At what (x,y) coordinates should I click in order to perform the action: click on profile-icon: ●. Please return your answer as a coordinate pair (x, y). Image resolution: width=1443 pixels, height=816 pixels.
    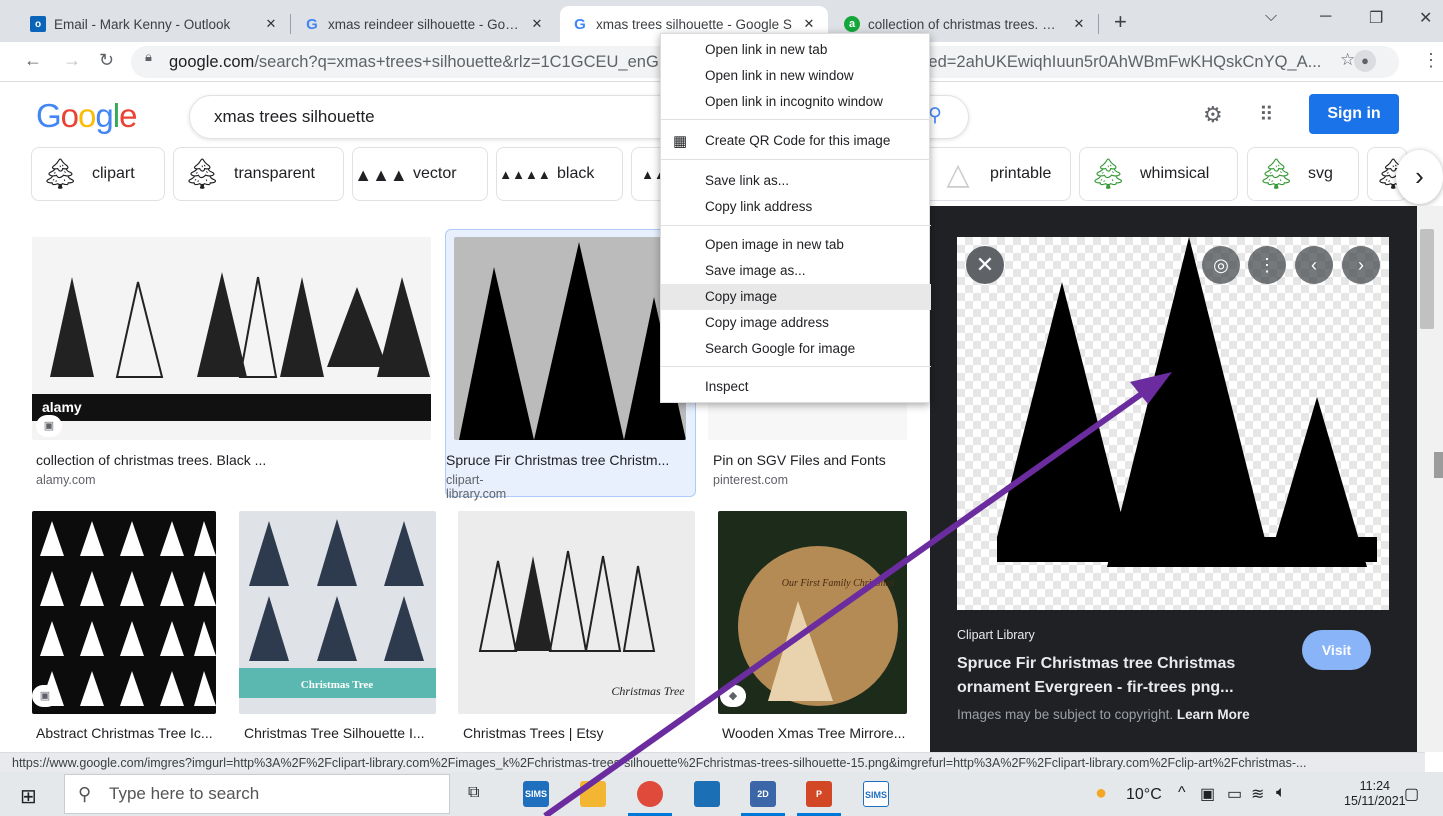
    Looking at the image, I should click on (1365, 61).